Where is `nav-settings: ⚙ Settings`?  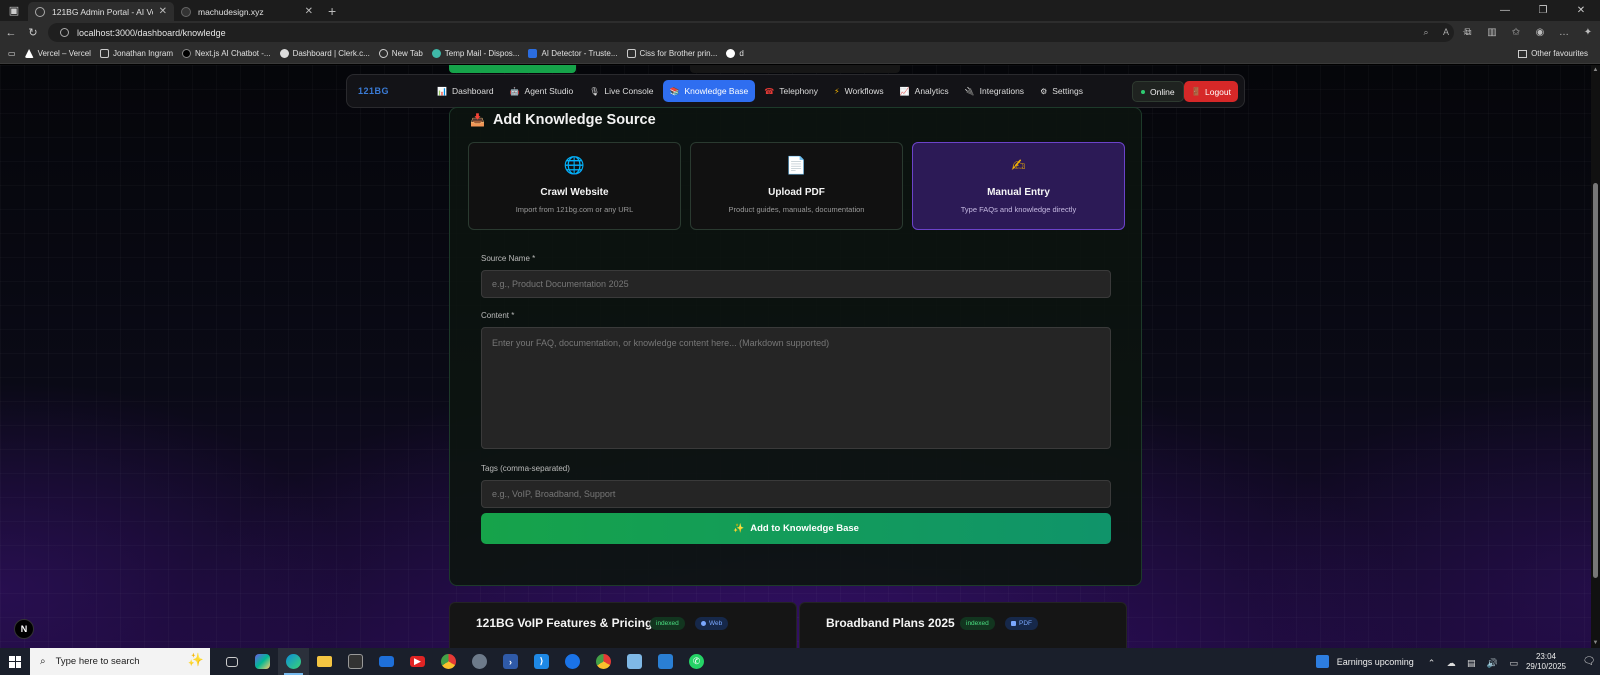 nav-settings: ⚙ Settings is located at coordinates (1061, 91).